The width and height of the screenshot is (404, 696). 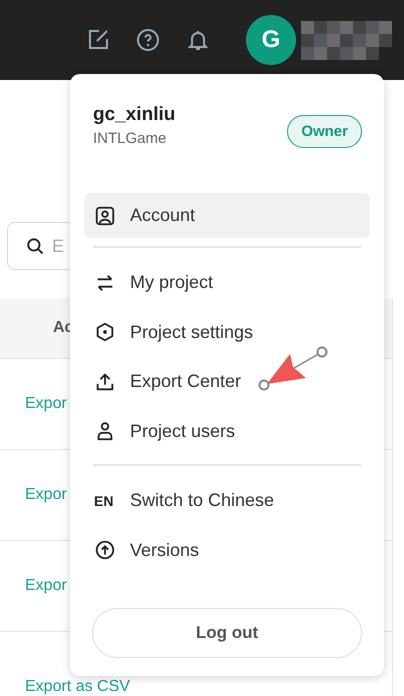 I want to click on menu-item: Project settings, so click(x=227, y=332).